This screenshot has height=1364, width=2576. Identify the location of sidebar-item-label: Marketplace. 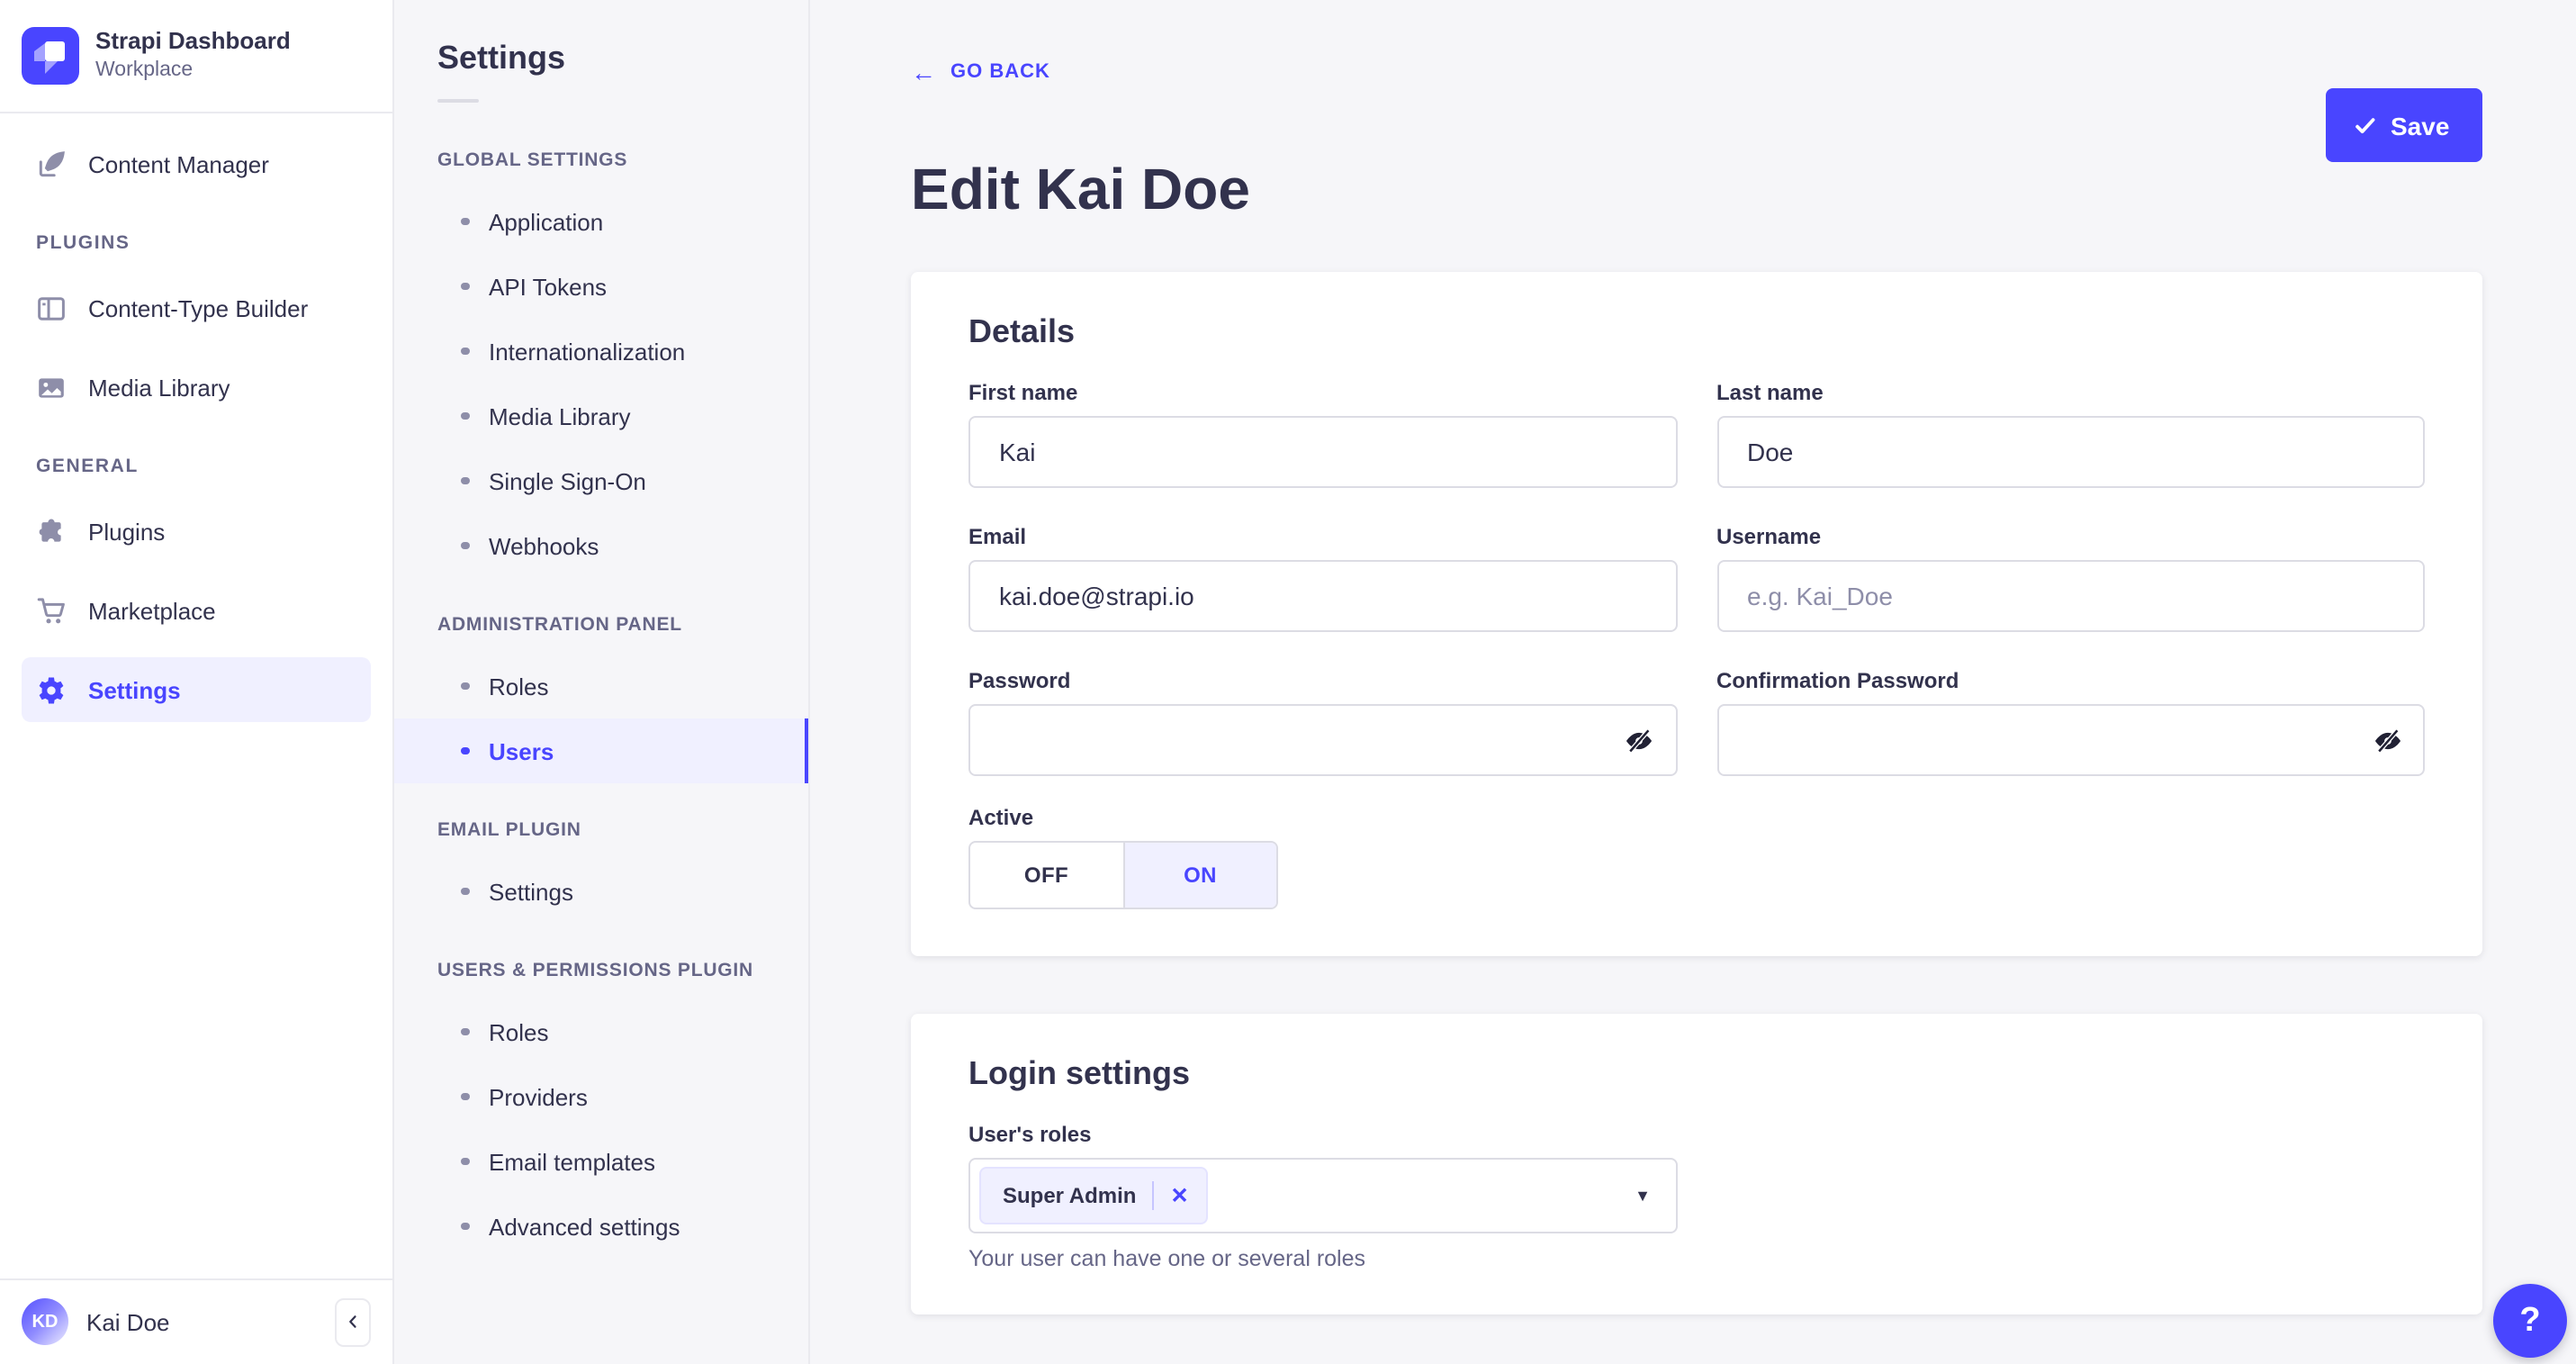
(152, 610).